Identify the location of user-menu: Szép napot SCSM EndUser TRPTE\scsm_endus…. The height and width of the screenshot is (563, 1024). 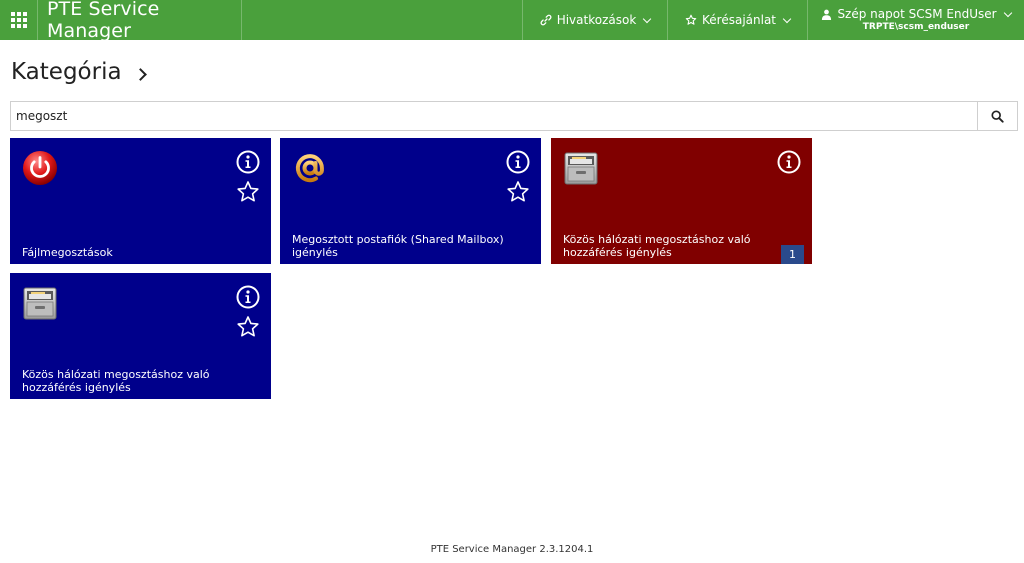
(915, 20).